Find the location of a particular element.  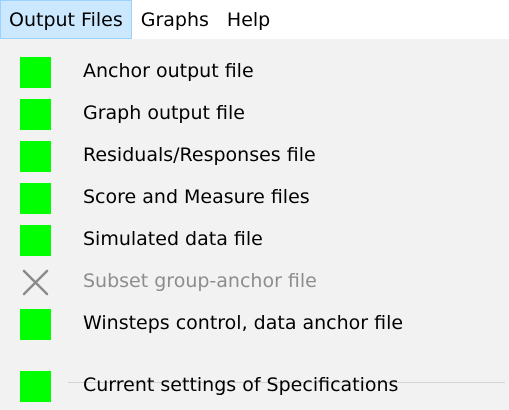

menu-item-anchor-output-file: Anchor output file is located at coordinates (254, 71).